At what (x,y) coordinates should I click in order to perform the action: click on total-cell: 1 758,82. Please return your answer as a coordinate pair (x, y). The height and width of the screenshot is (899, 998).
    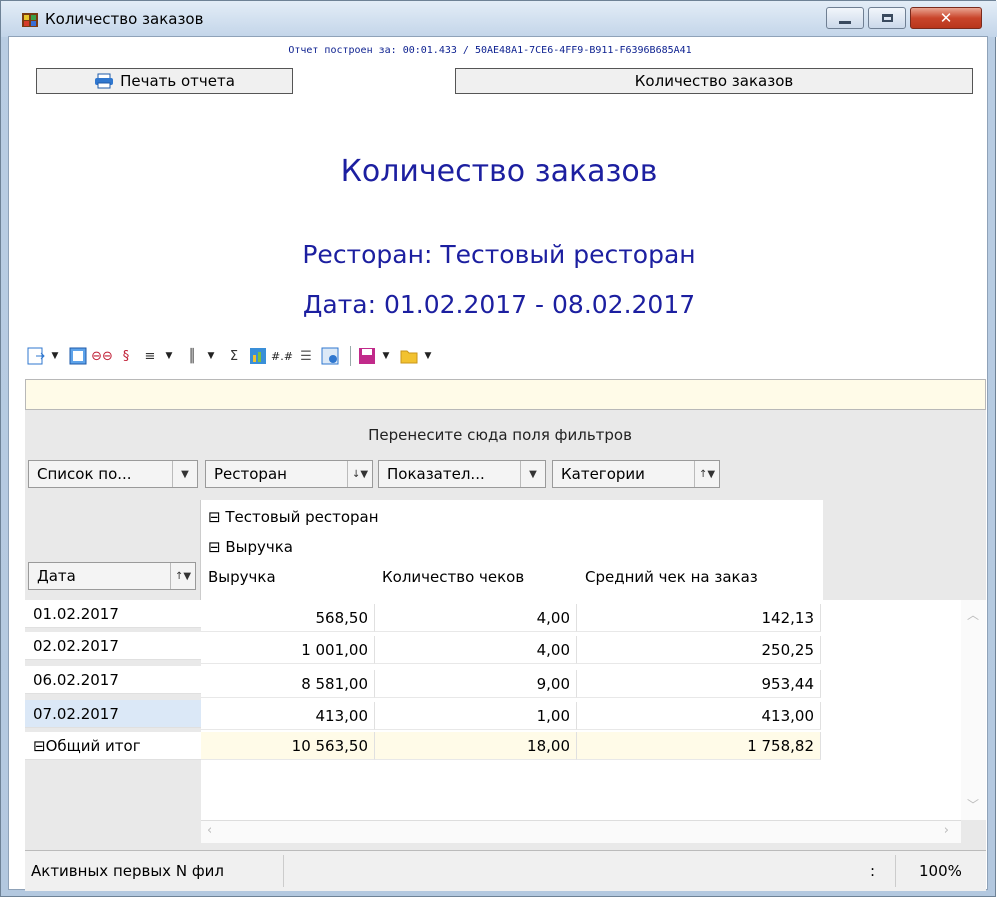
    Looking at the image, I should click on (699, 746).